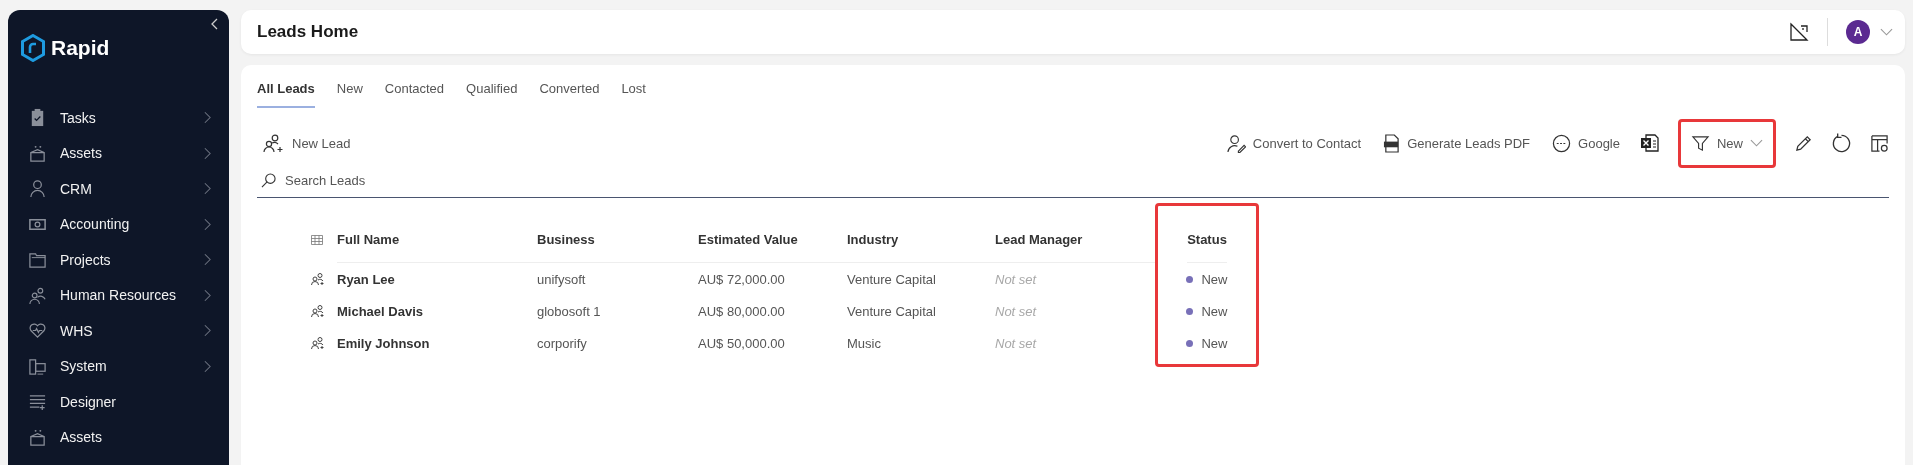  Describe the element at coordinates (1236, 143) in the screenshot. I see `person-pencil-icon` at that location.